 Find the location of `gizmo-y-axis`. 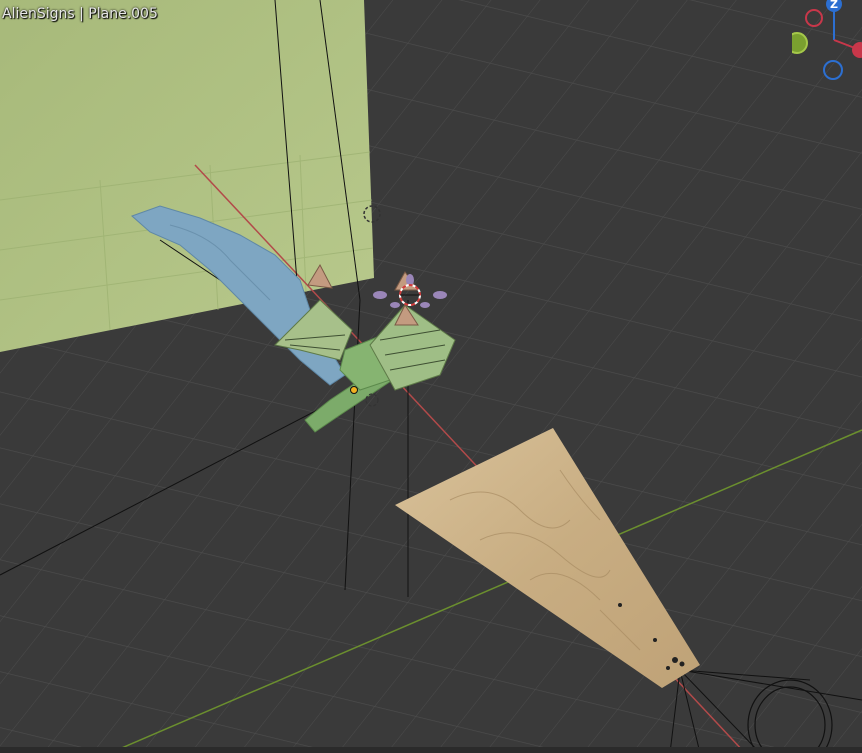

gizmo-y-axis is located at coordinates (800, 43).